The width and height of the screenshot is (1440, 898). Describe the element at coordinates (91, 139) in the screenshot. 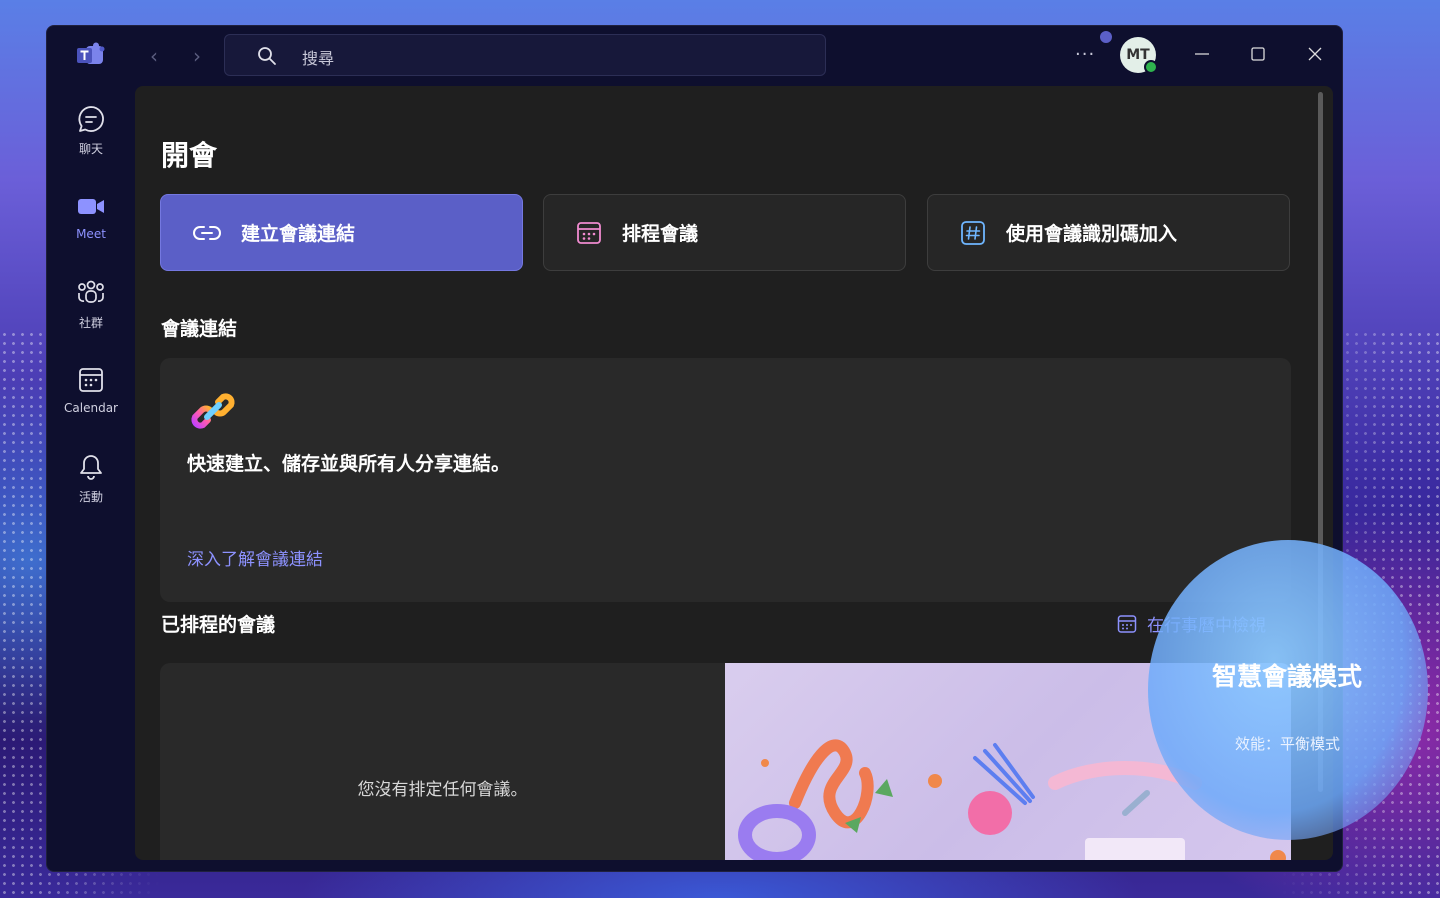

I see `rail-item-chat: 聊天` at that location.